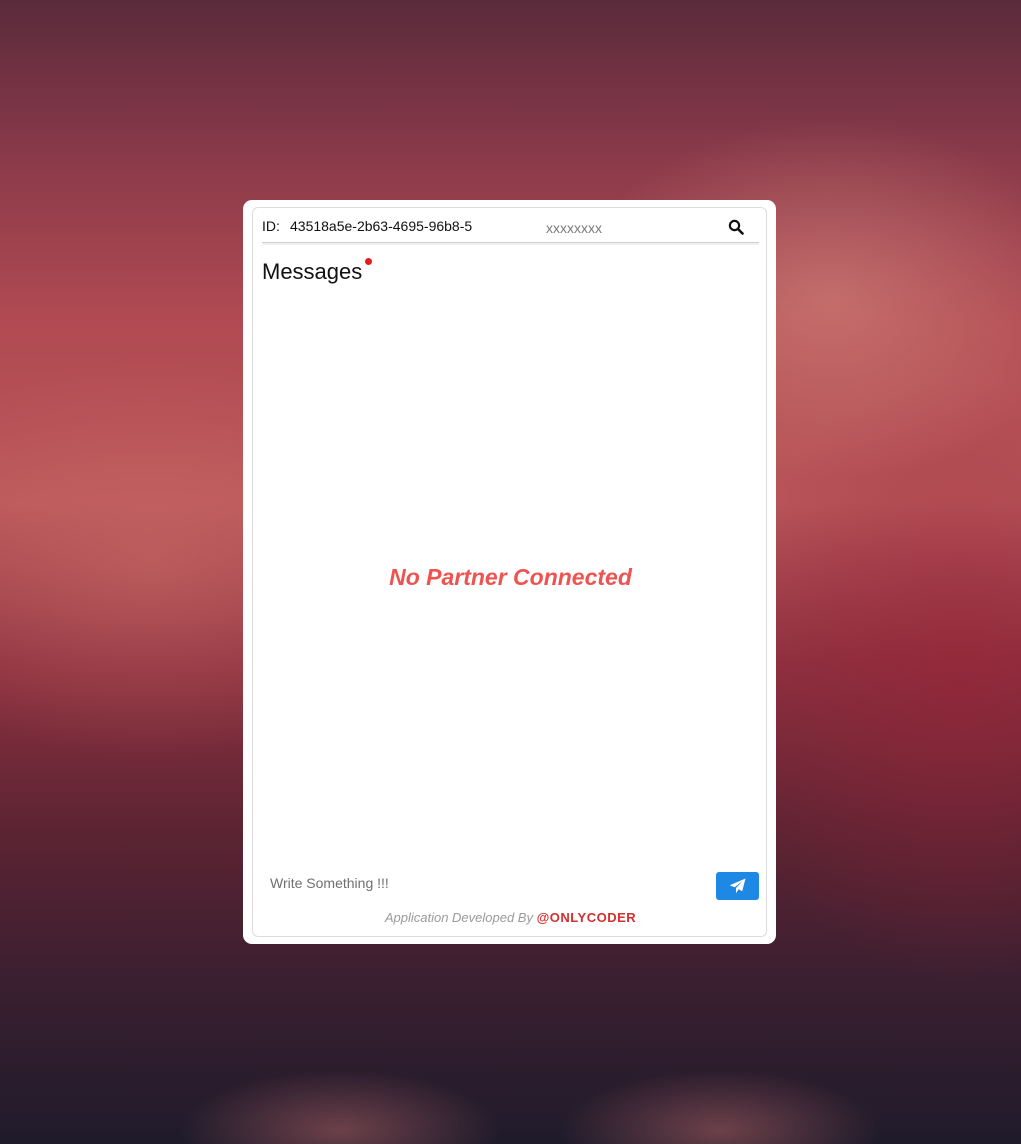 Image resolution: width=1021 pixels, height=1144 pixels. Describe the element at coordinates (482, 883) in the screenshot. I see `message-input` at that location.